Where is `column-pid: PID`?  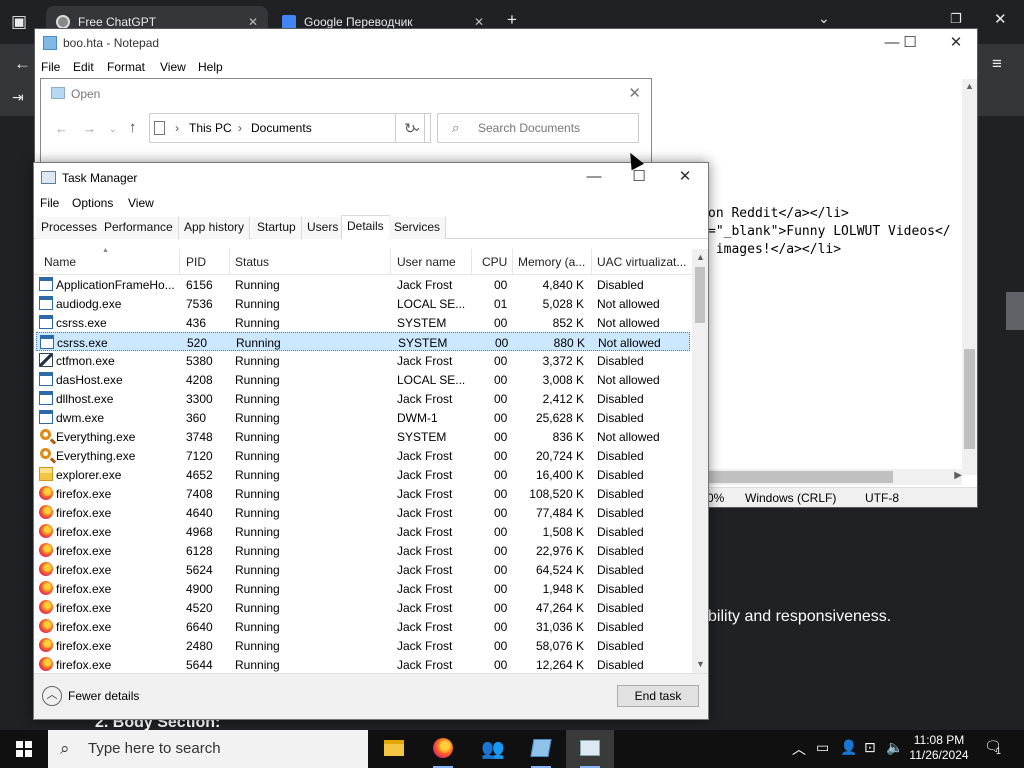
column-pid: PID is located at coordinates (206, 262).